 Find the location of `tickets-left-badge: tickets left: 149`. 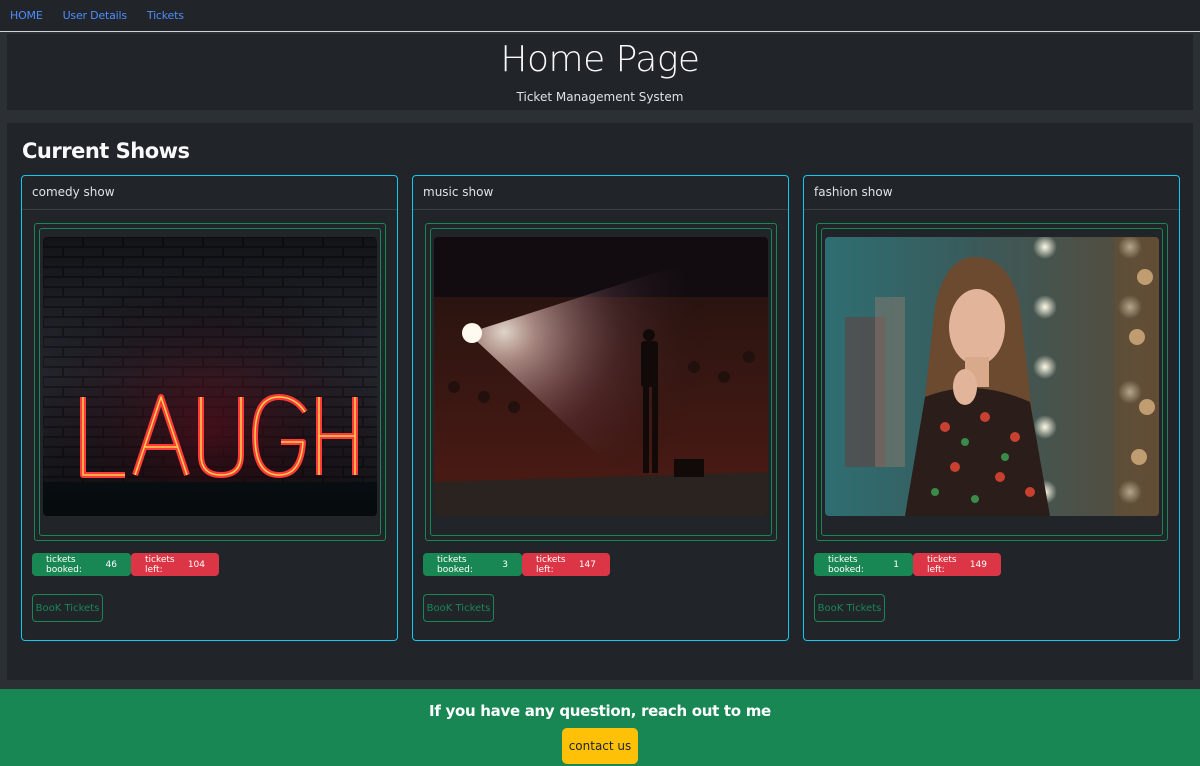

tickets-left-badge: tickets left: 149 is located at coordinates (957, 564).